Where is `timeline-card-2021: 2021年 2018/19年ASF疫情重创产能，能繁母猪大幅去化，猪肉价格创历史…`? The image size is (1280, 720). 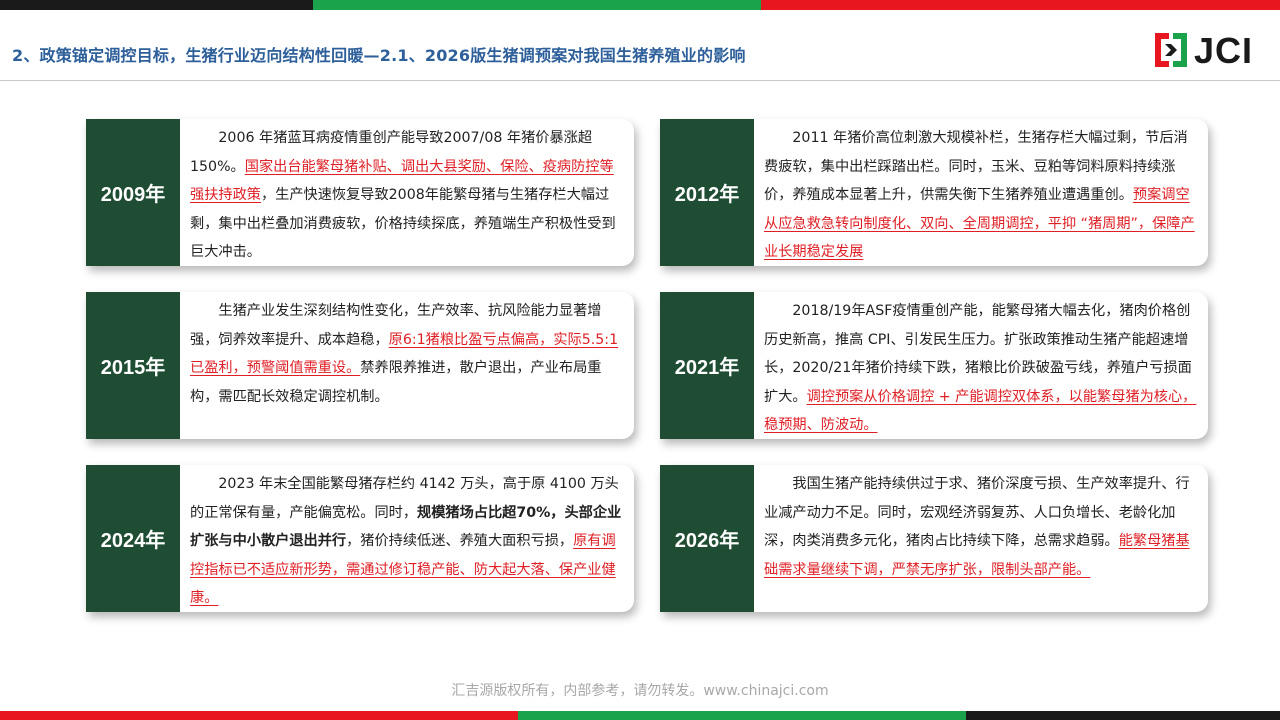 timeline-card-2021: 2021年 2018/19年ASF疫情重创产能，能繁母猪大幅去化，猪肉价格创历史… is located at coordinates (934, 365).